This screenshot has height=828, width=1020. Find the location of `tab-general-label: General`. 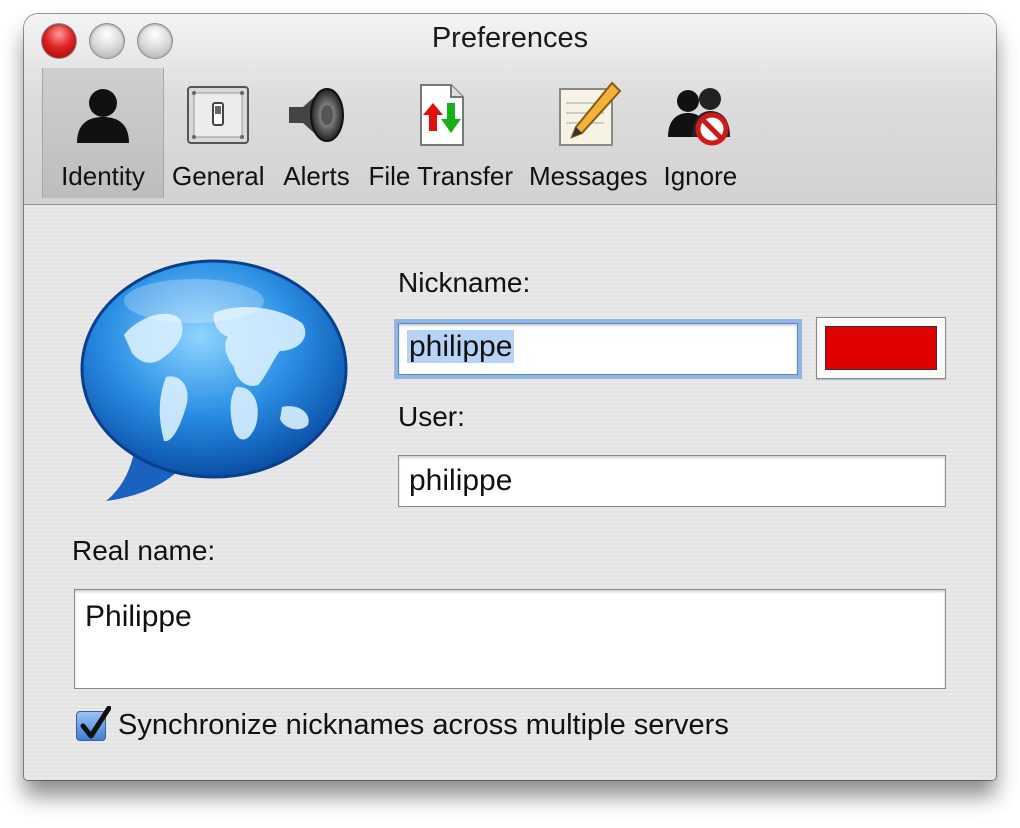

tab-general-label: General is located at coordinates (218, 176).